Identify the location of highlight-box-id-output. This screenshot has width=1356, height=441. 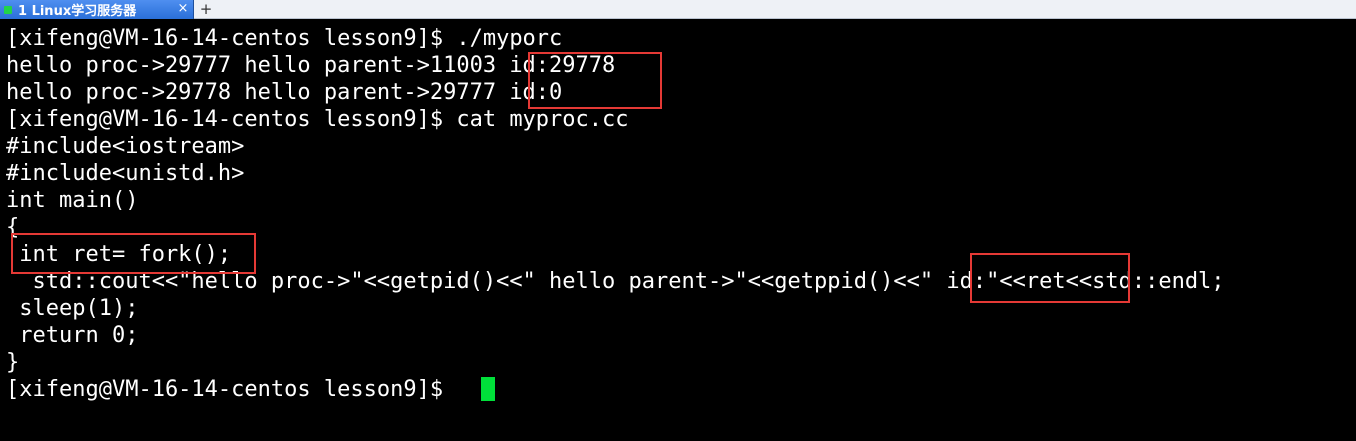
(595, 80).